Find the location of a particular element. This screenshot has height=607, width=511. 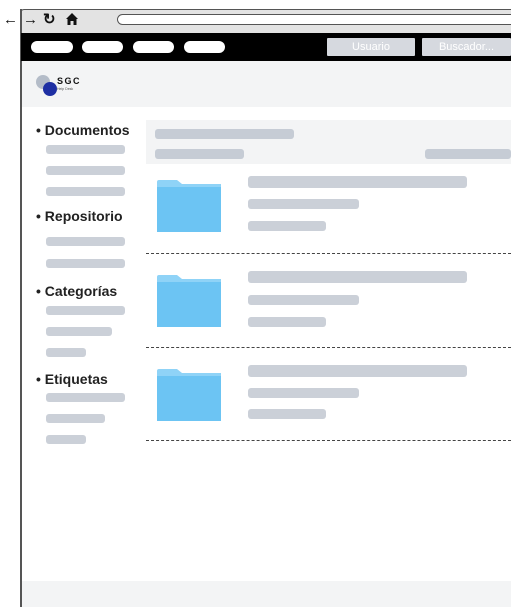

home-icon is located at coordinates (72, 20).